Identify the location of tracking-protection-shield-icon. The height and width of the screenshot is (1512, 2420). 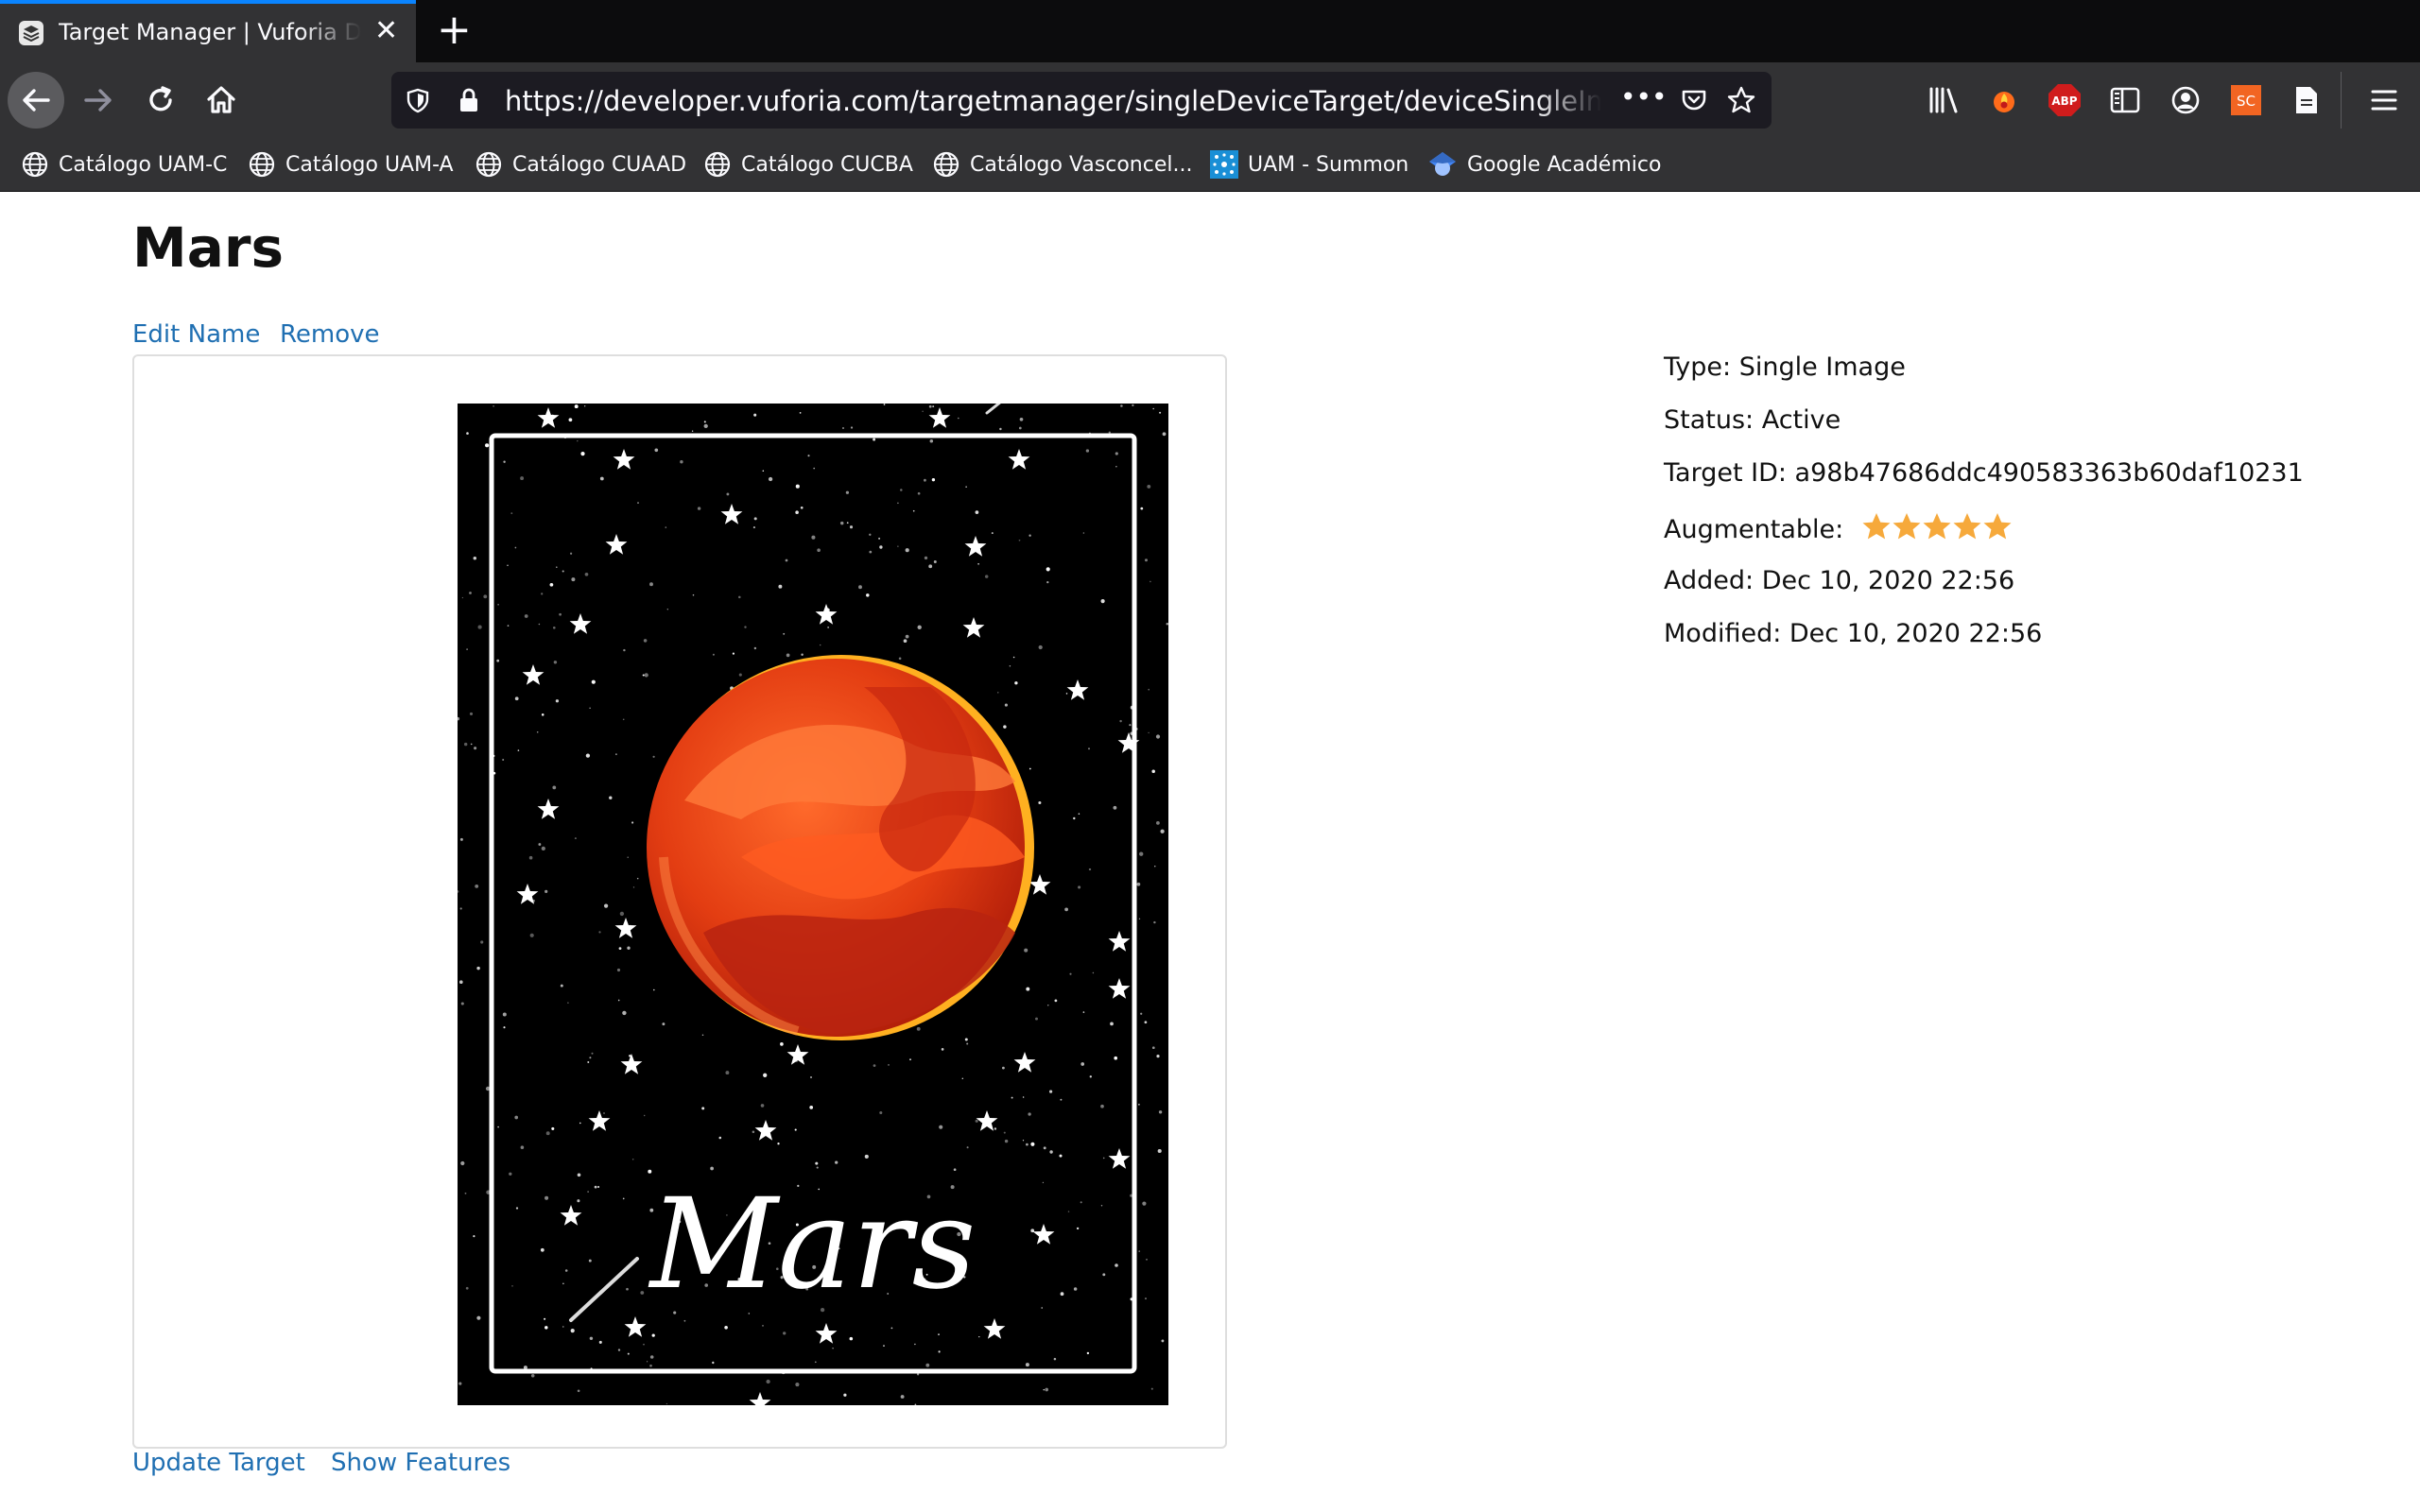
(418, 100).